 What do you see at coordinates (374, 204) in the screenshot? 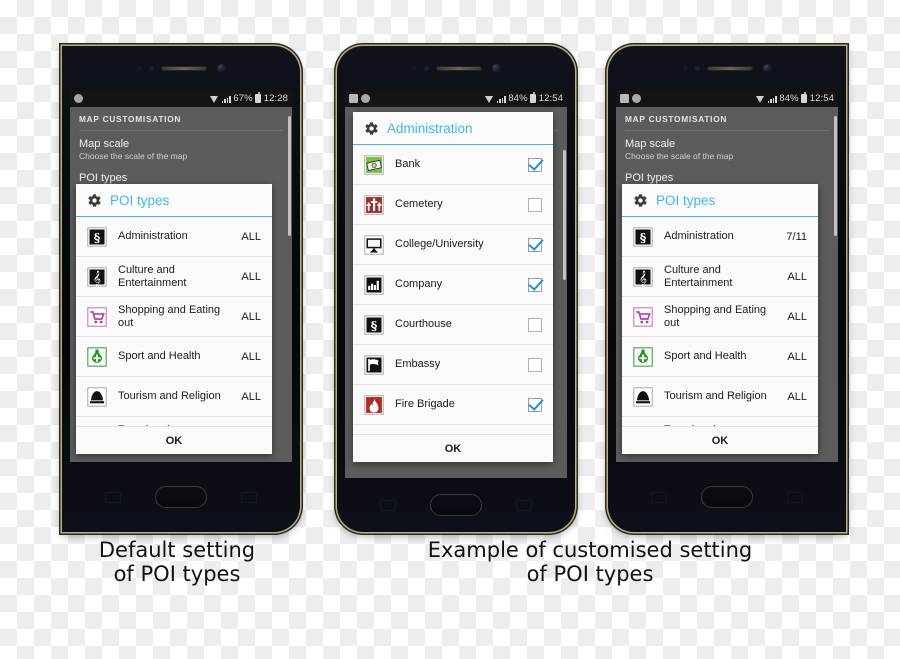
I see `cemetery-icon` at bounding box center [374, 204].